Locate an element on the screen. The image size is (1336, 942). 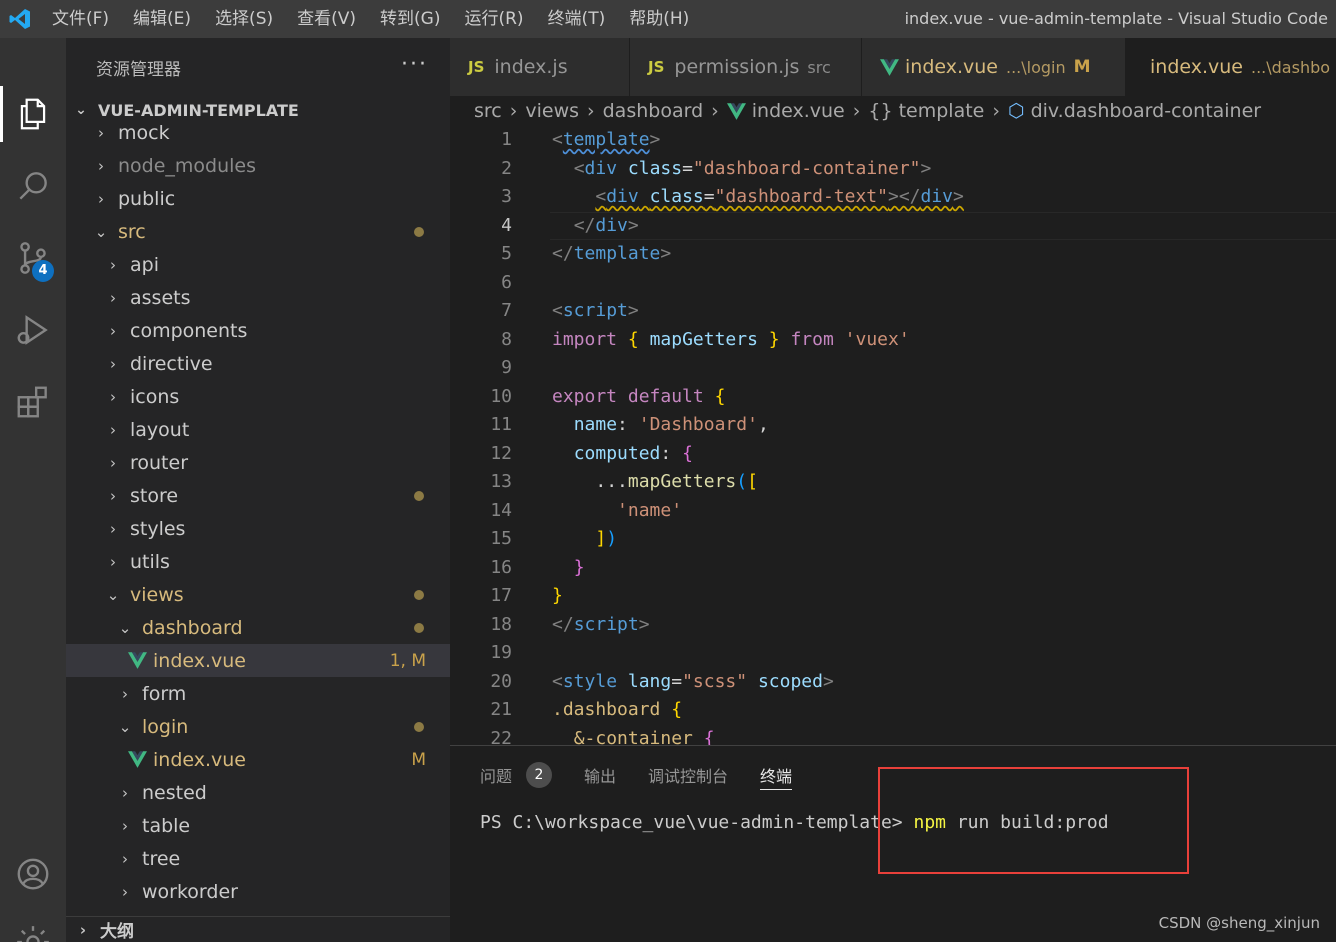
tree-folder: › assets is located at coordinates (258, 297).